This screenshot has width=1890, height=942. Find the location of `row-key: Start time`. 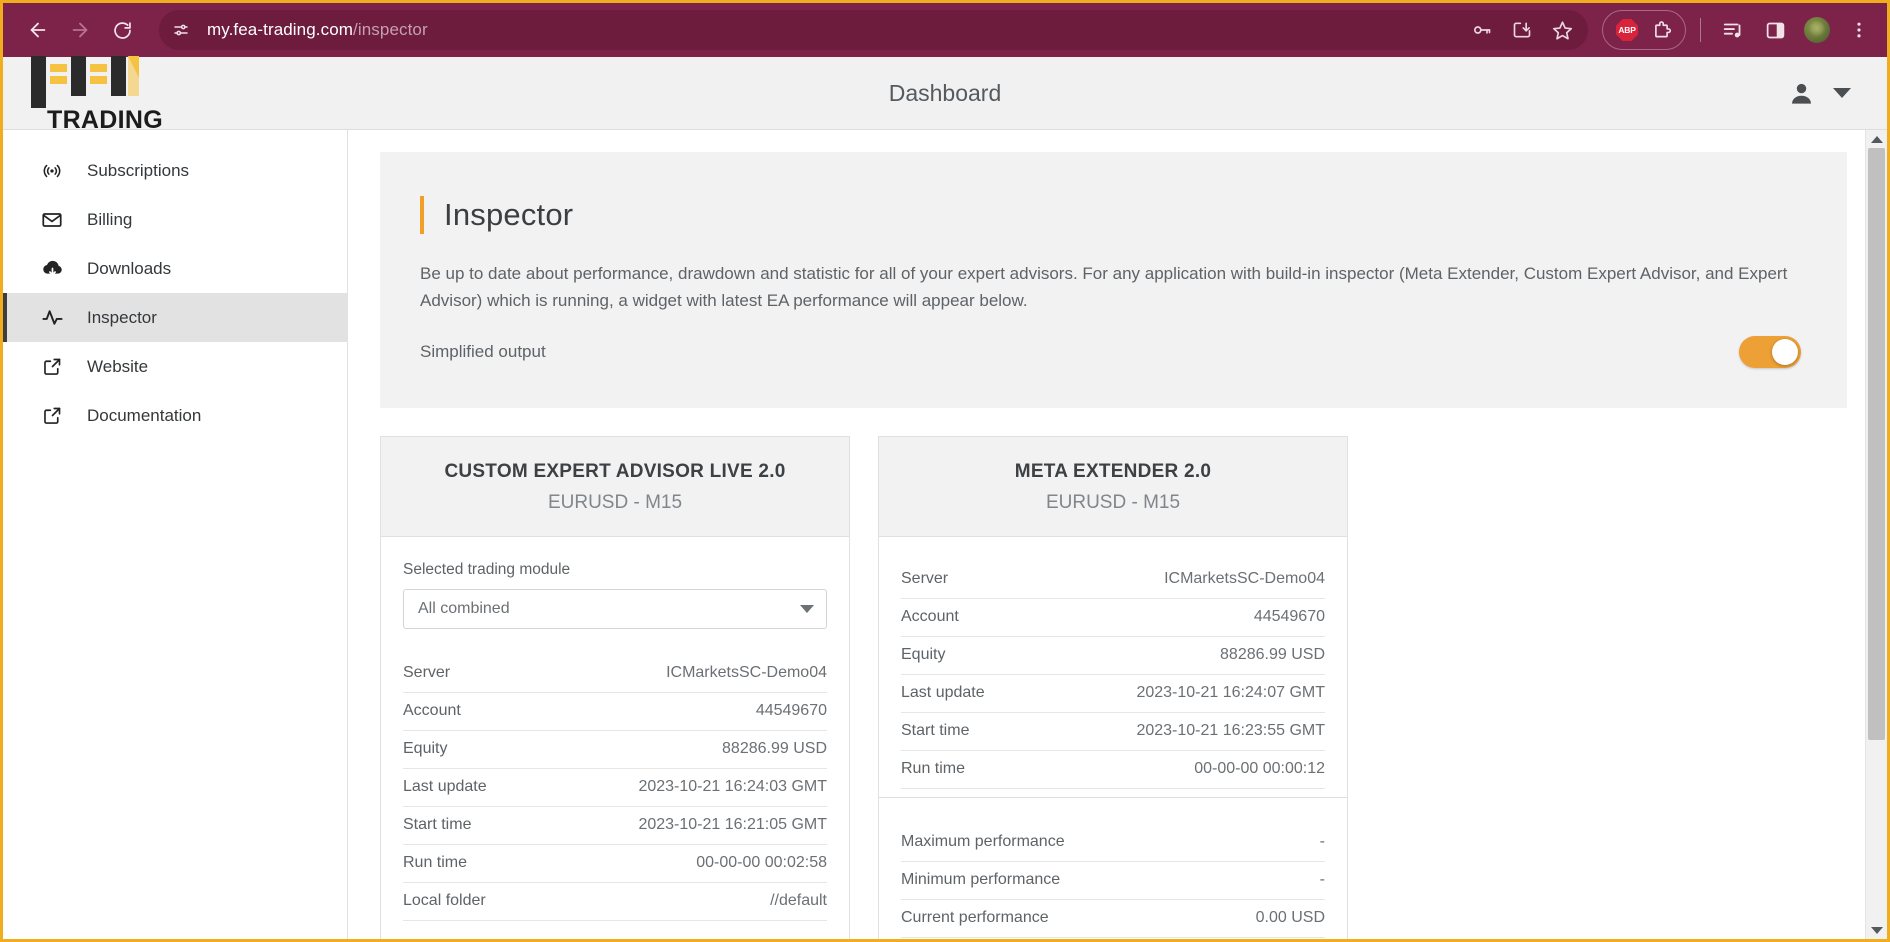

row-key: Start time is located at coordinates (935, 731).